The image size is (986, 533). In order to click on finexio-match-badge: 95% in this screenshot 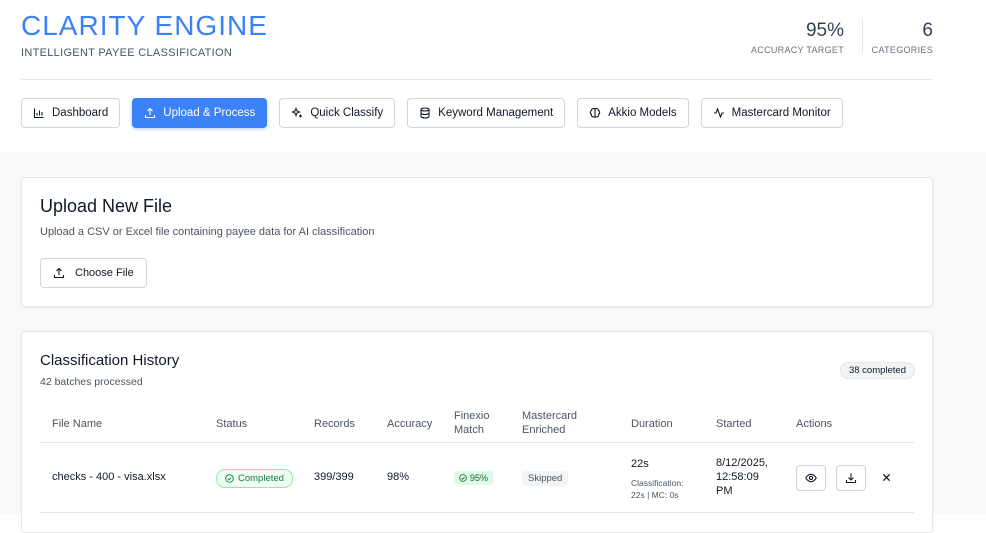, I will do `click(474, 478)`.